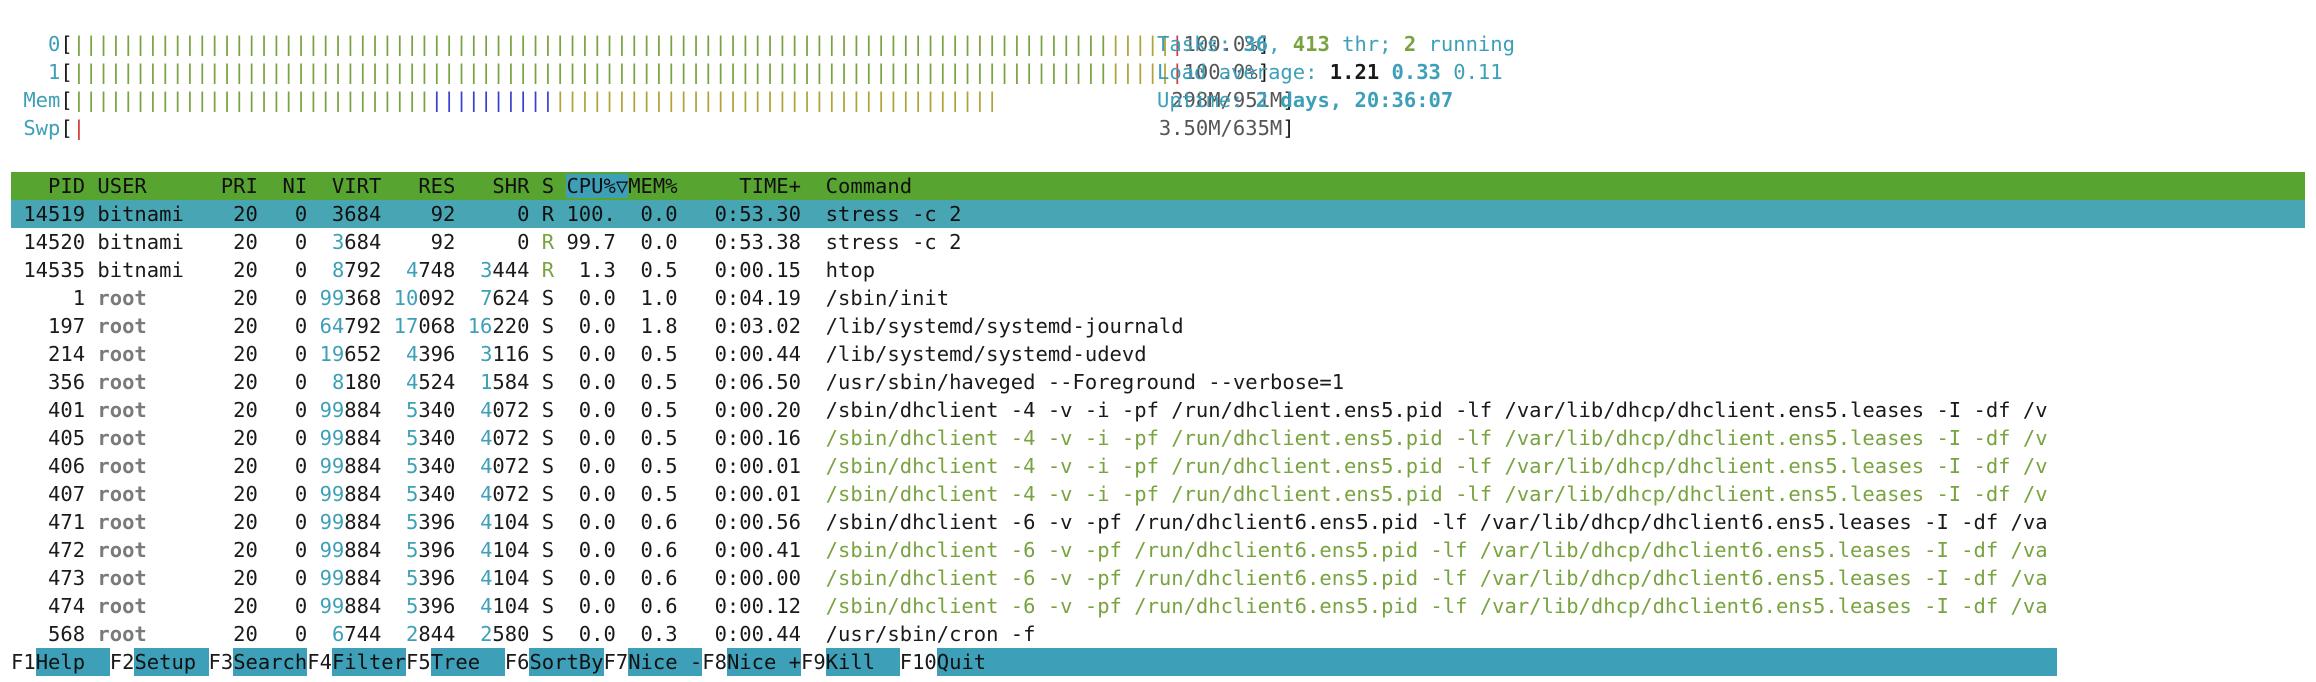 This screenshot has height=682, width=2316. I want to click on col-res-header: RES, so click(431, 186).